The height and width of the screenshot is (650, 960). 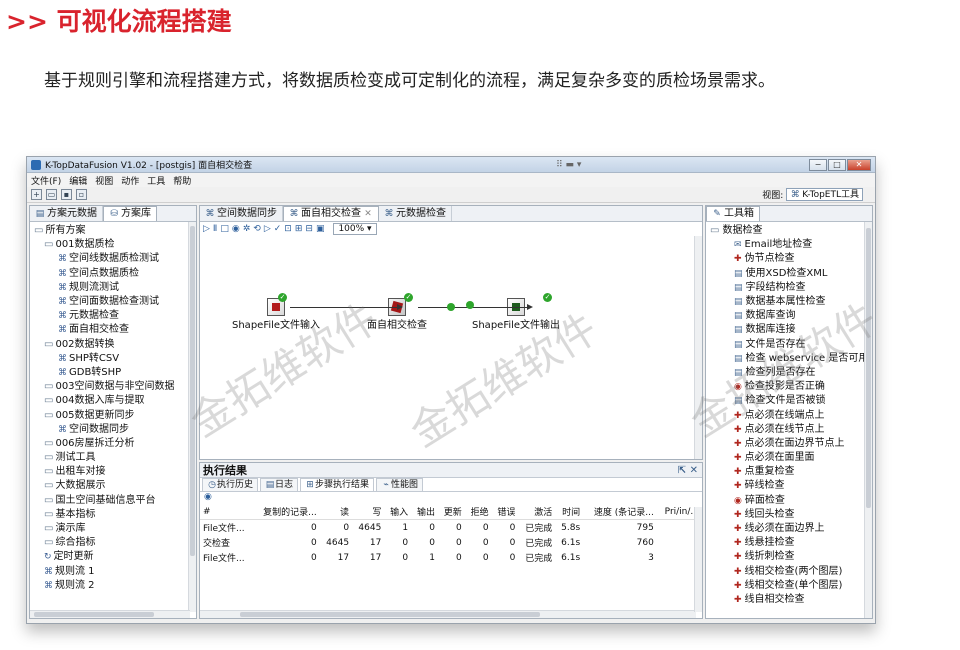 I want to click on toolbox-vertical-scrollbar, so click(x=868, y=420).